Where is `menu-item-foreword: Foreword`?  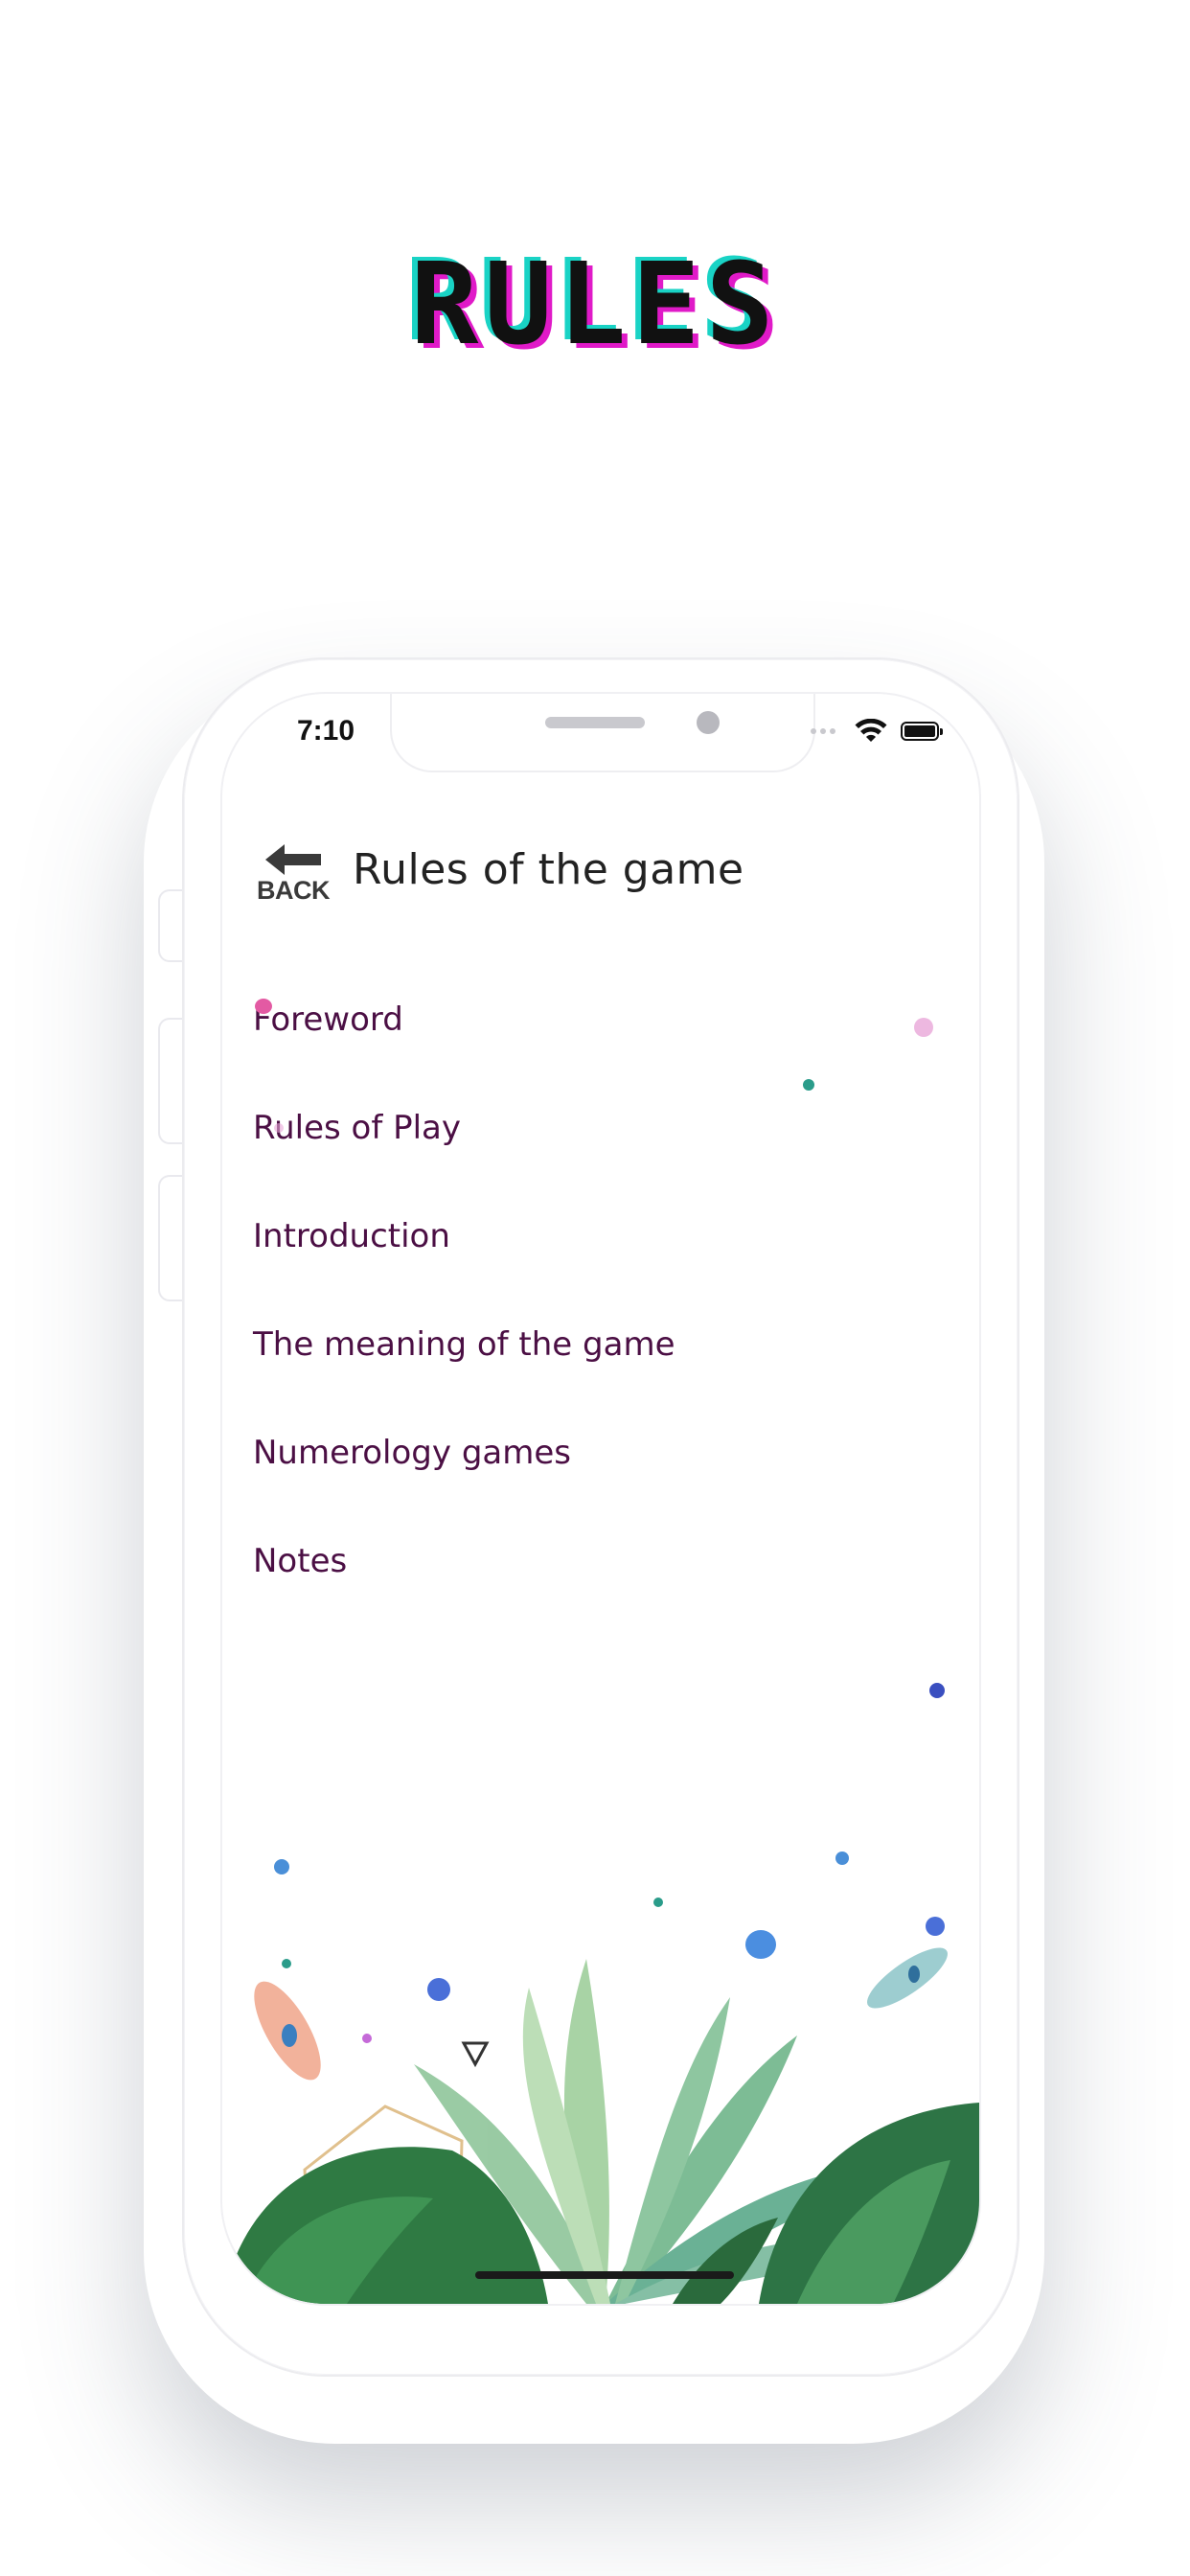
menu-item-foreword: Foreword is located at coordinates (328, 1019).